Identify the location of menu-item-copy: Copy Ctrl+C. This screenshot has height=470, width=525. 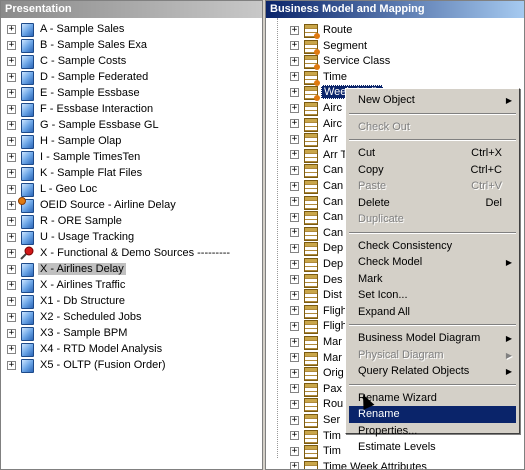
(432, 170).